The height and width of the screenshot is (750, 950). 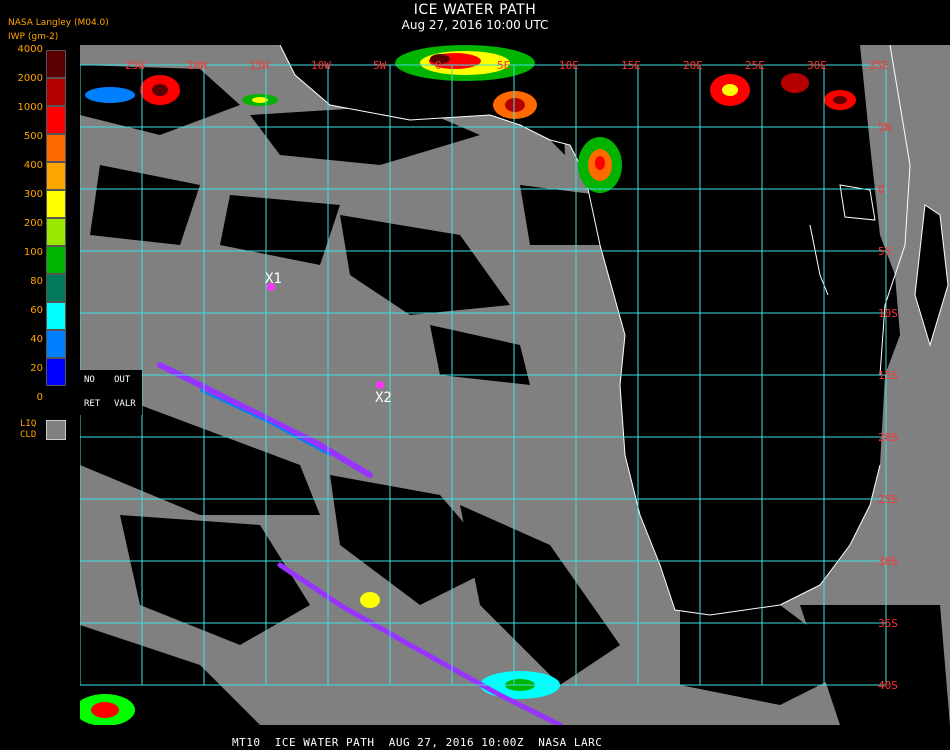 What do you see at coordinates (56, 430) in the screenshot?
I see `liquid-cloud-swatch` at bounding box center [56, 430].